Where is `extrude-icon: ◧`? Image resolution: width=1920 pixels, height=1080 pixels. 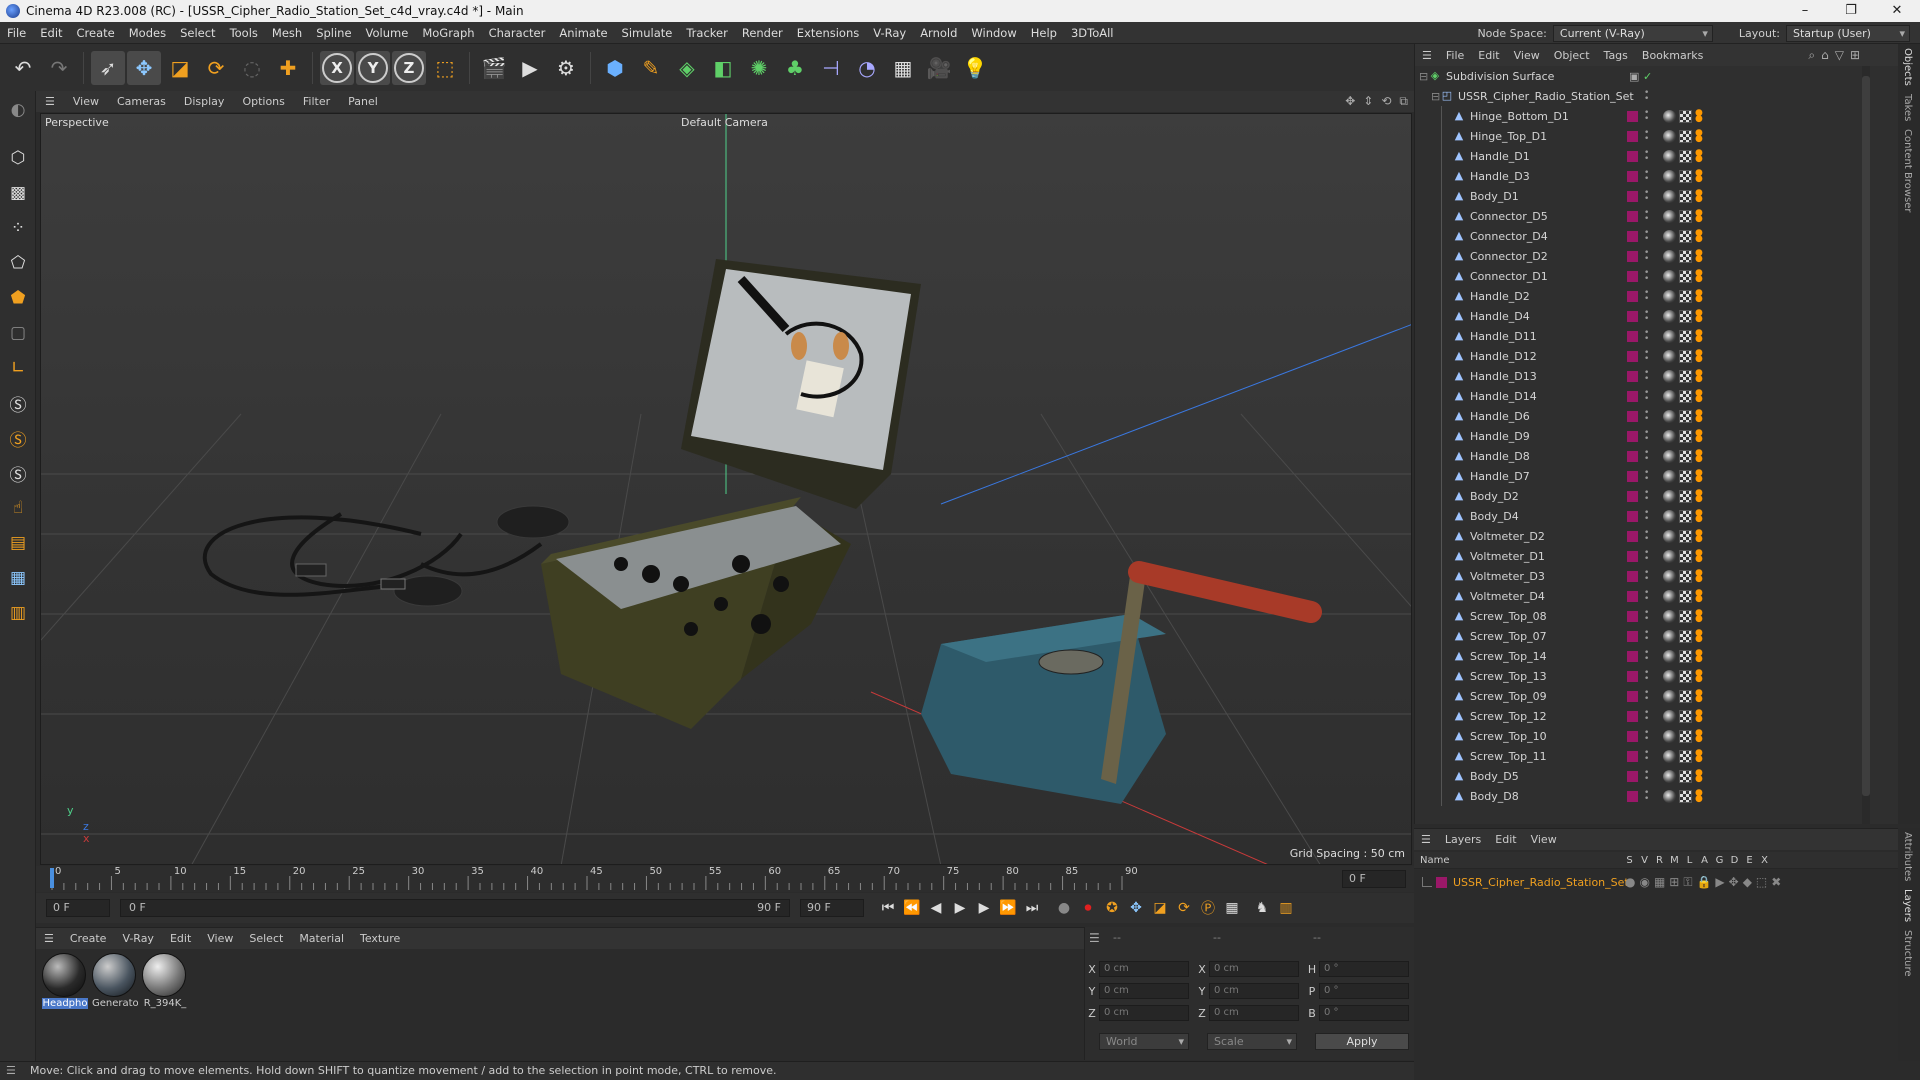 extrude-icon: ◧ is located at coordinates (723, 68).